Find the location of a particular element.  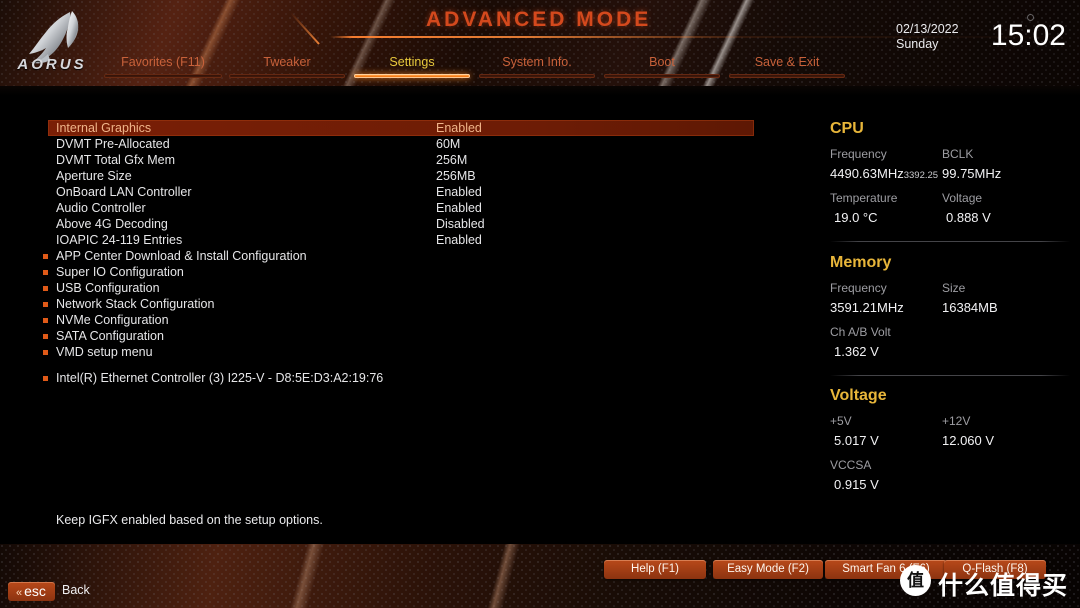

setting-row-selected: Internal Graphics Enabled is located at coordinates (401, 128).